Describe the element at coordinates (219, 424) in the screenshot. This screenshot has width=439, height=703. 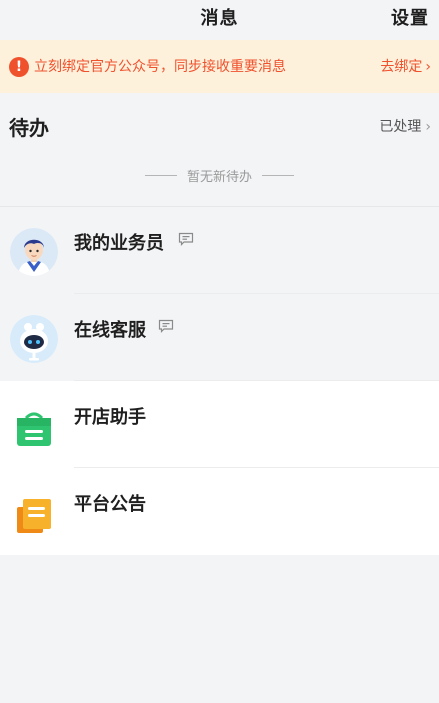
I see `message-item-store-assistant: 开店助手` at that location.